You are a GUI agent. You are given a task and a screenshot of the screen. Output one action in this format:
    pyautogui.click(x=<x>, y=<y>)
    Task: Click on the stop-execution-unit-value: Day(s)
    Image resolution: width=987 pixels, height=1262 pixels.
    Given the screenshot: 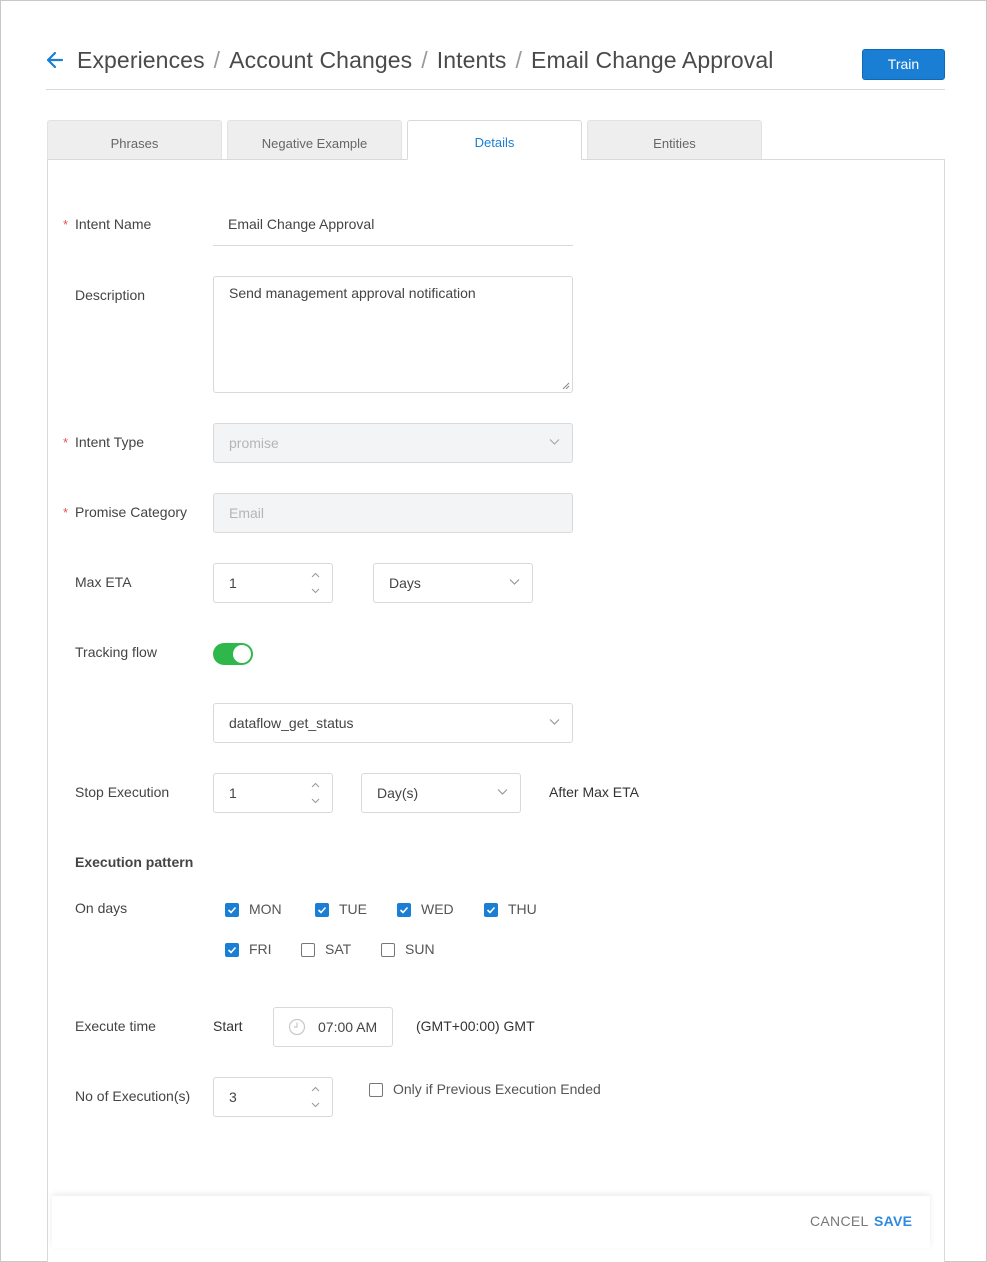 What is the action you would take?
    pyautogui.click(x=398, y=793)
    